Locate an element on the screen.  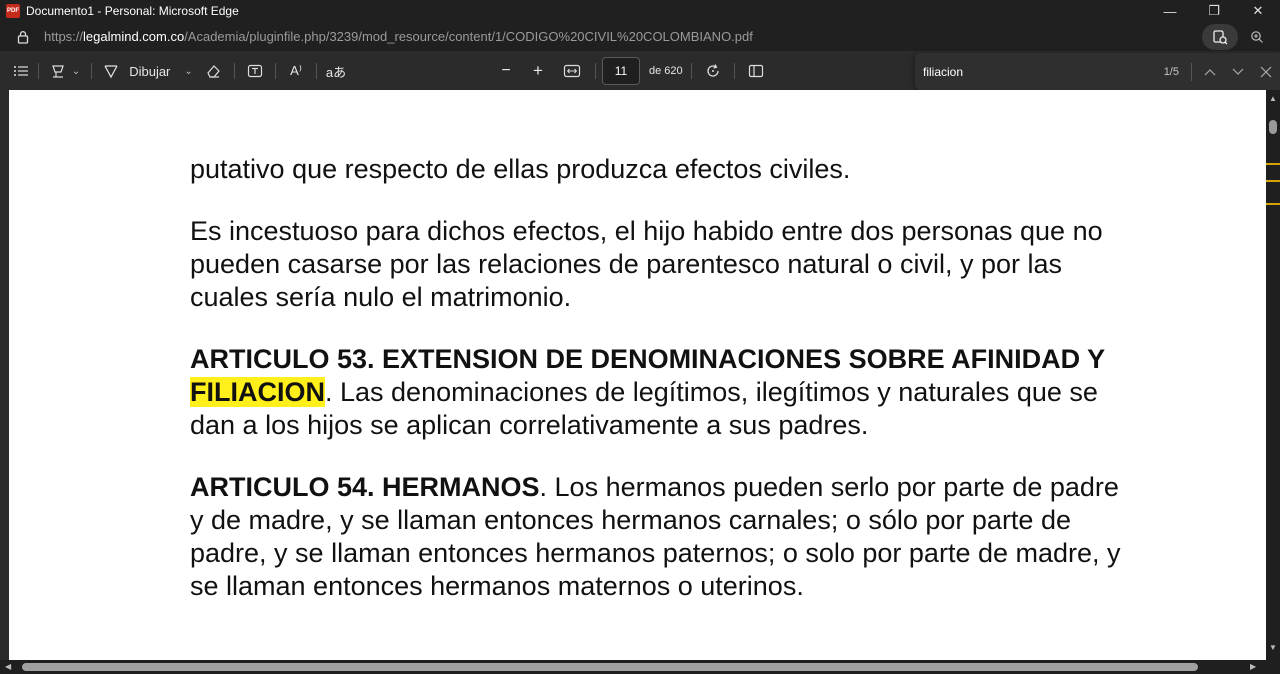
find-next-button is located at coordinates (1238, 72).